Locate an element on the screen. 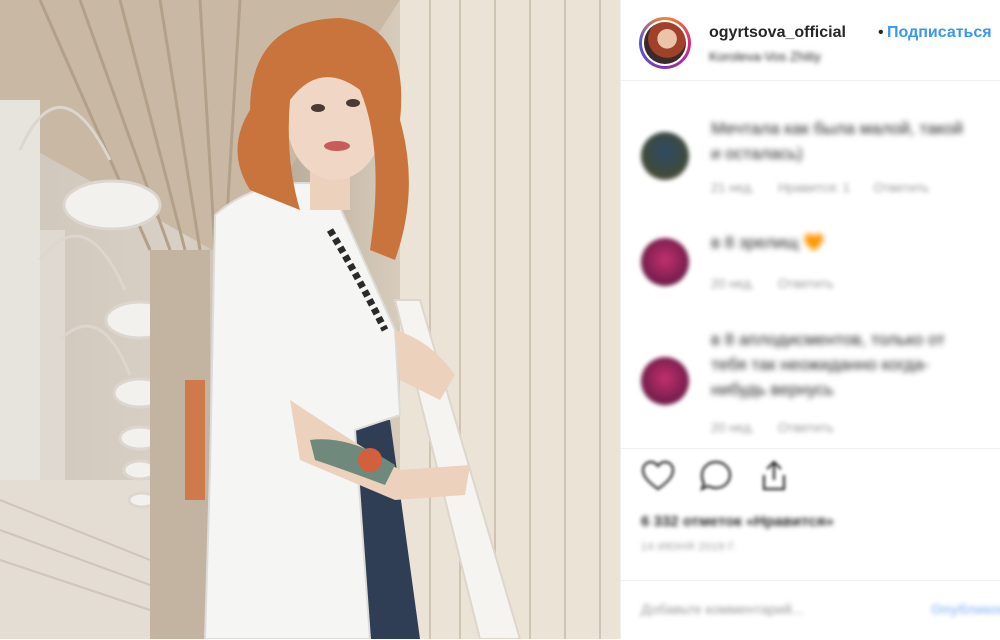 The height and width of the screenshot is (640, 1000). avatar-frame is located at coordinates (665, 43).